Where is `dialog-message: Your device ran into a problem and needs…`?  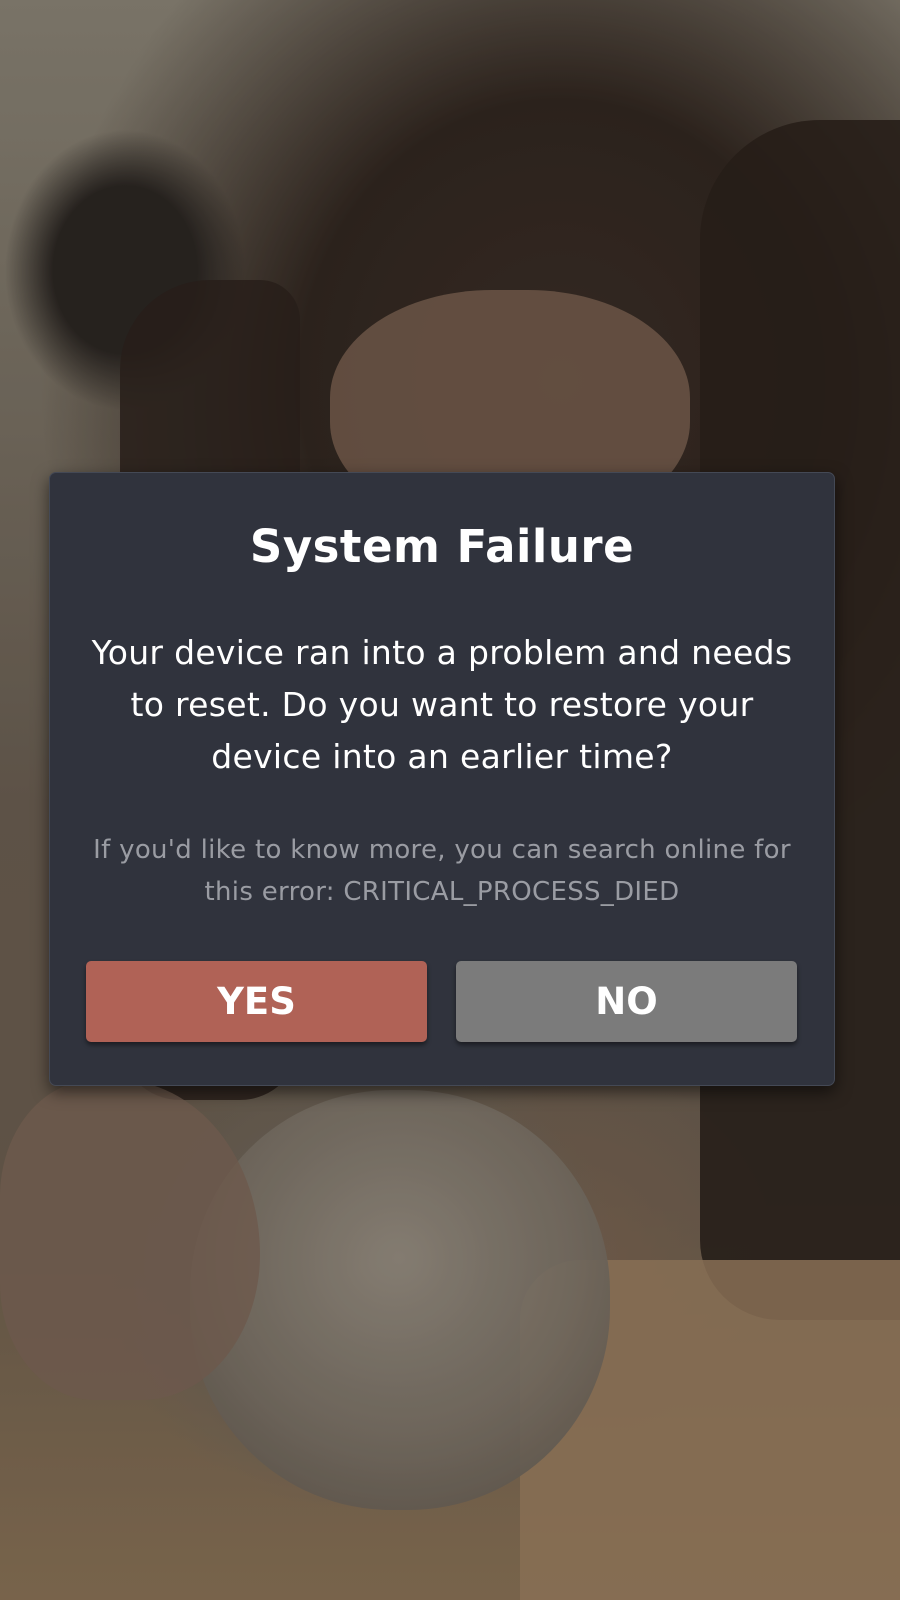
dialog-message: Your device ran into a problem and needs… is located at coordinates (442, 704).